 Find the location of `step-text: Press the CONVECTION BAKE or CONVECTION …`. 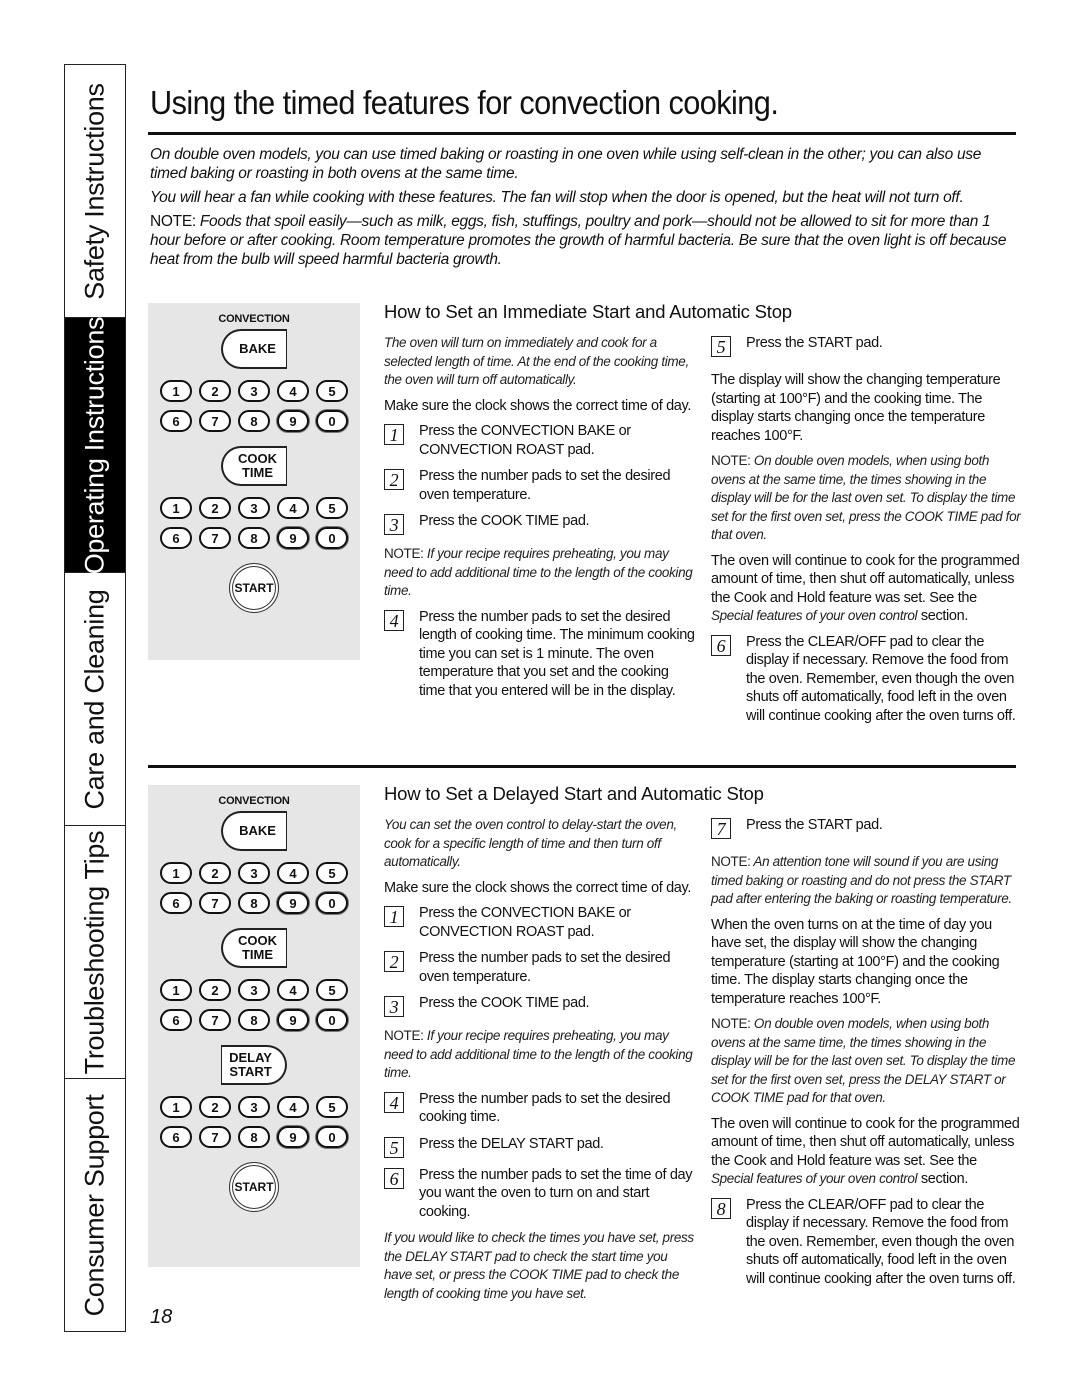

step-text: Press the CONVECTION BAKE or CONVECTION … is located at coordinates (525, 922).